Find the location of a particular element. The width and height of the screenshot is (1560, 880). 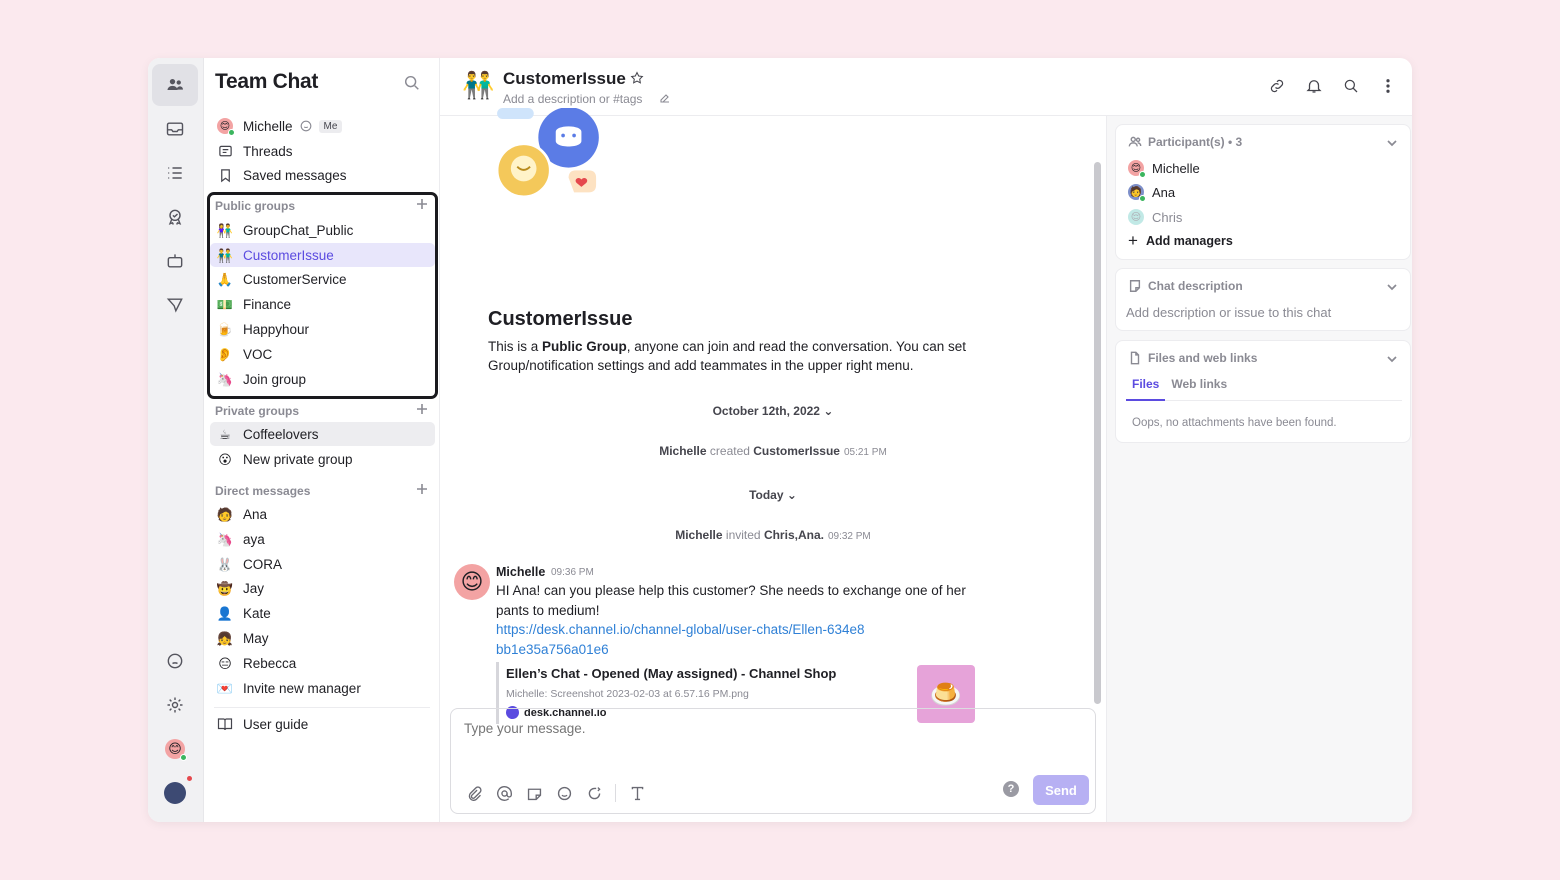

add-direct-message-icon is located at coordinates (422, 489).